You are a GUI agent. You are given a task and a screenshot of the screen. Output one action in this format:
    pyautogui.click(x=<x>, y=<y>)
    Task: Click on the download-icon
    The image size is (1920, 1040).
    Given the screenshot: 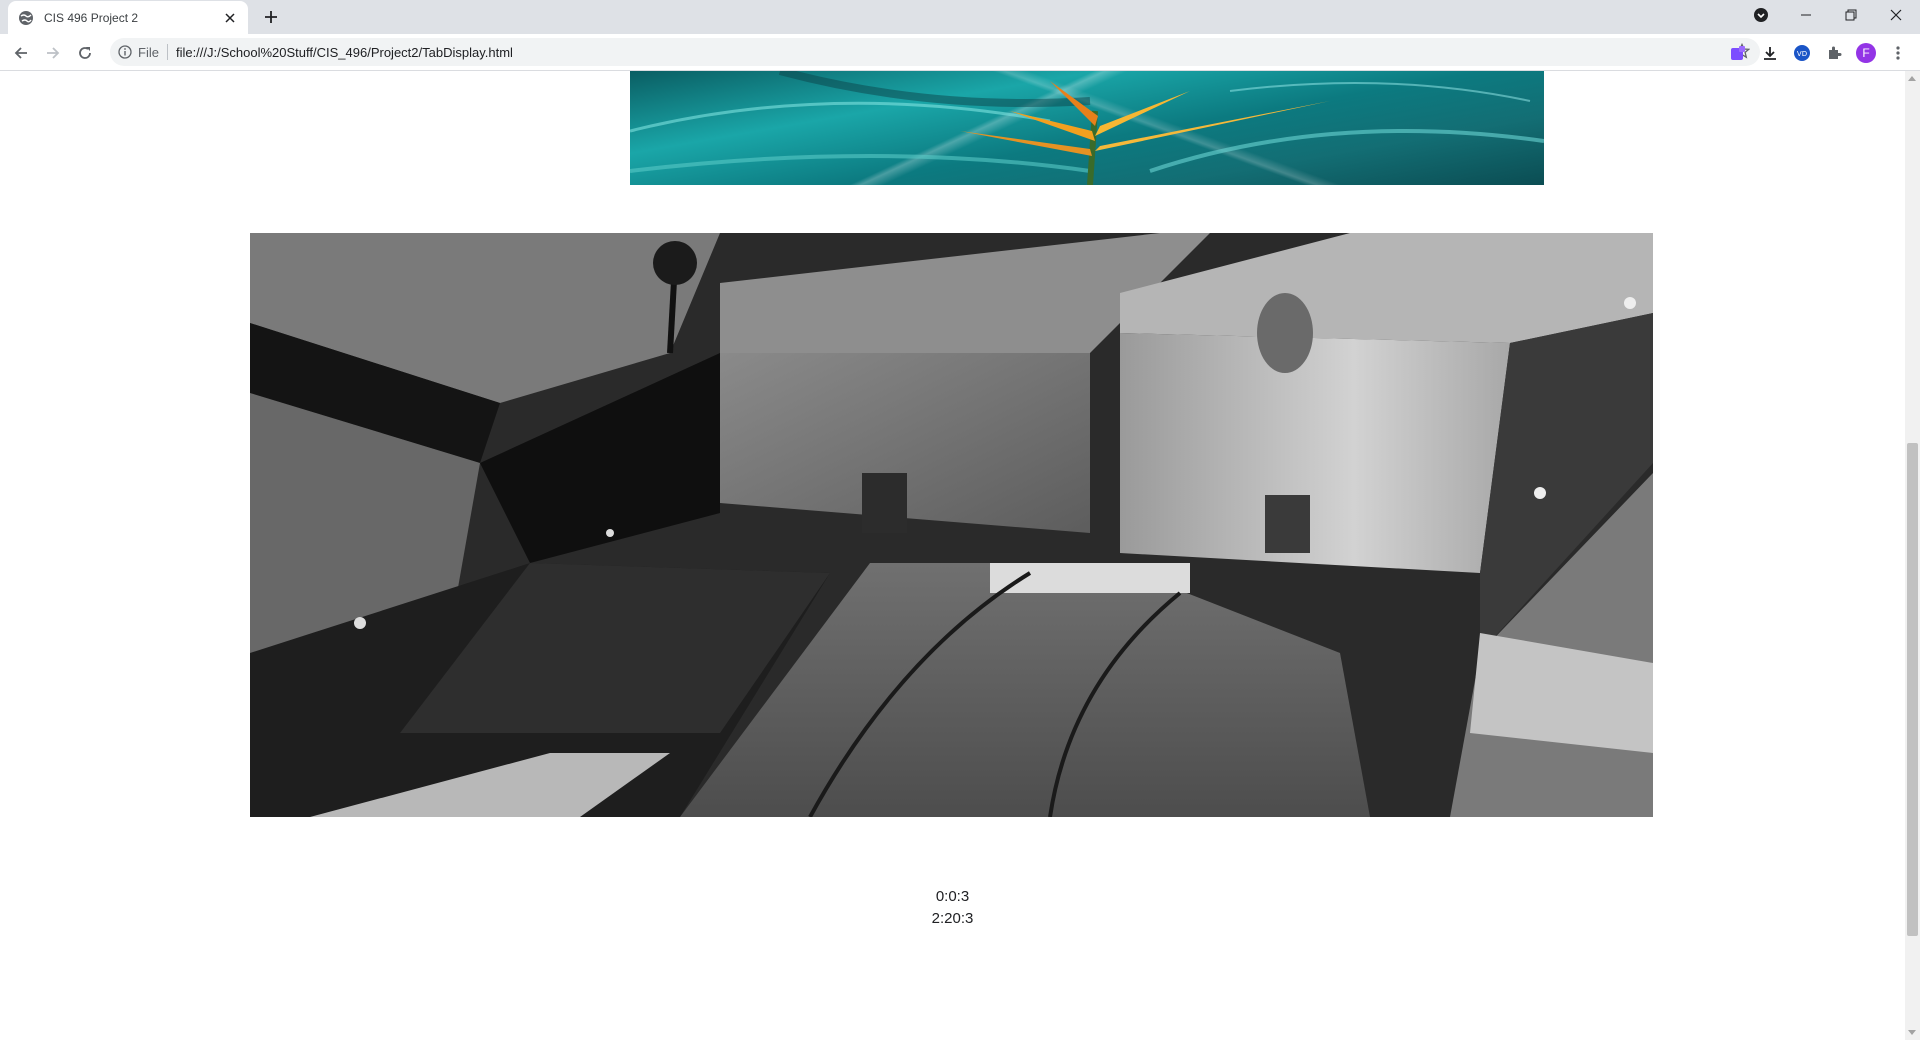 What is the action you would take?
    pyautogui.click(x=1770, y=53)
    